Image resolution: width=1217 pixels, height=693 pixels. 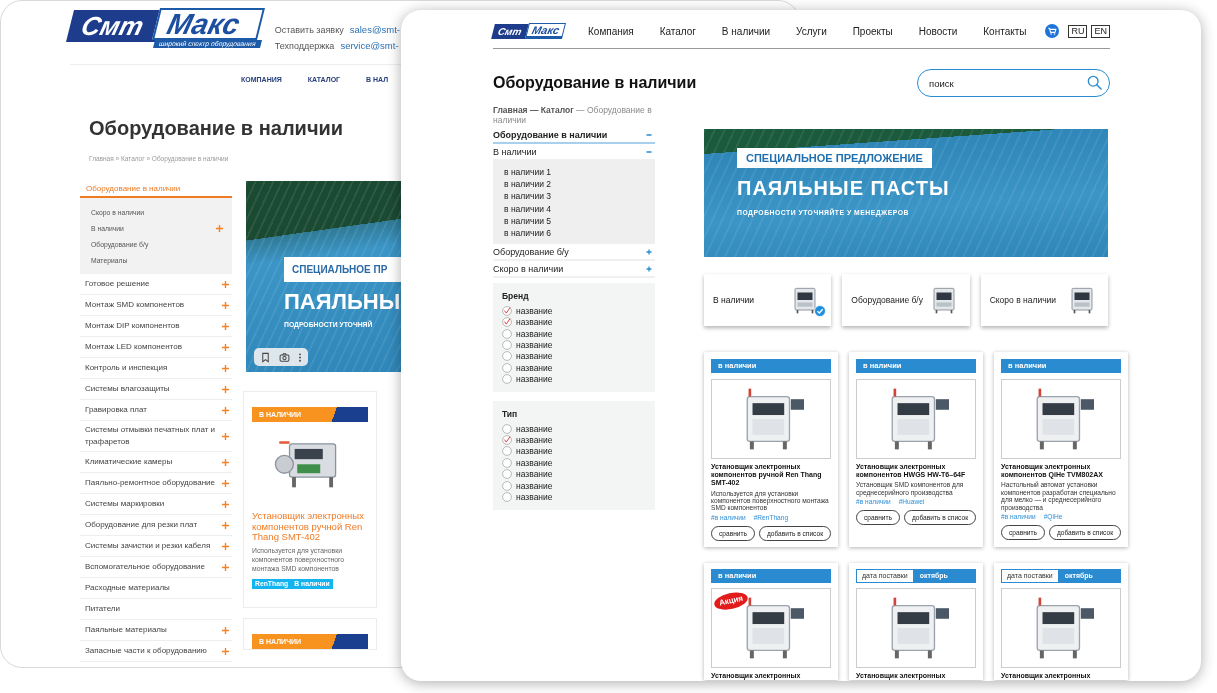 What do you see at coordinates (746, 31) in the screenshot?
I see `nav-link: В наличии` at bounding box center [746, 31].